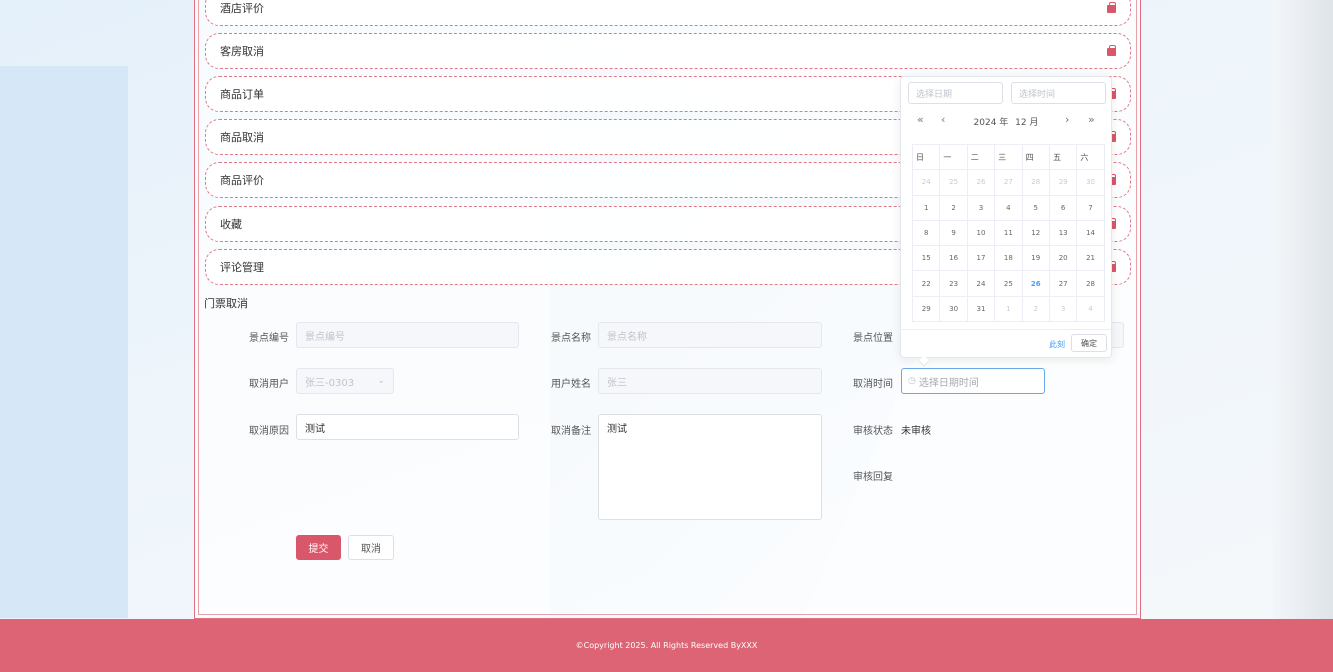 The height and width of the screenshot is (672, 1333). I want to click on calendar-day-cell: 17, so click(981, 258).